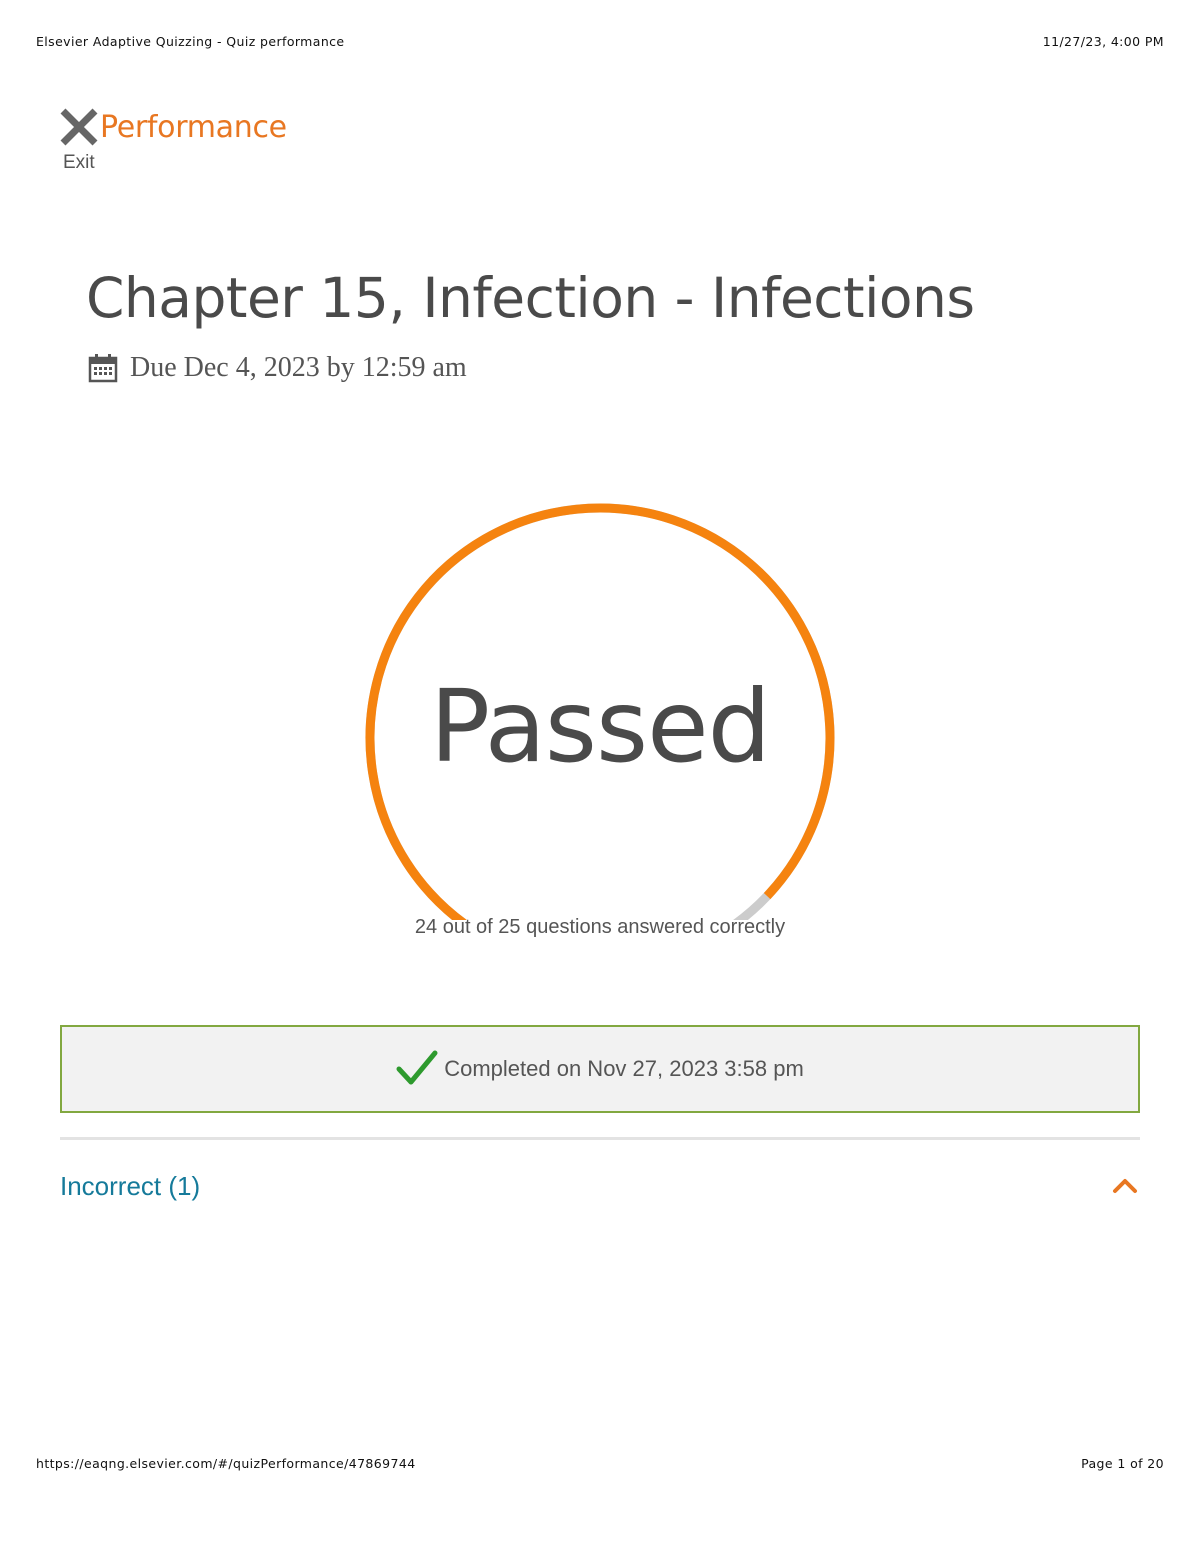  I want to click on section-divider, so click(600, 1138).